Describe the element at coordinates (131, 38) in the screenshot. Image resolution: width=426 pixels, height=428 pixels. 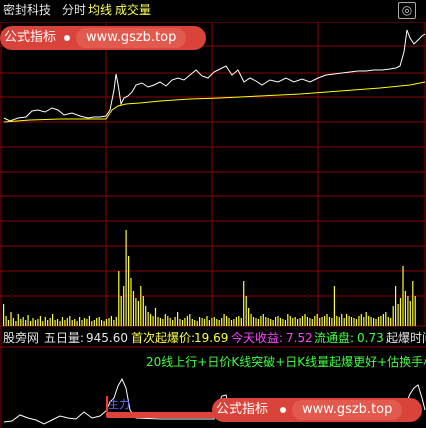
I see `watermark-url: www.gszb.top` at that location.